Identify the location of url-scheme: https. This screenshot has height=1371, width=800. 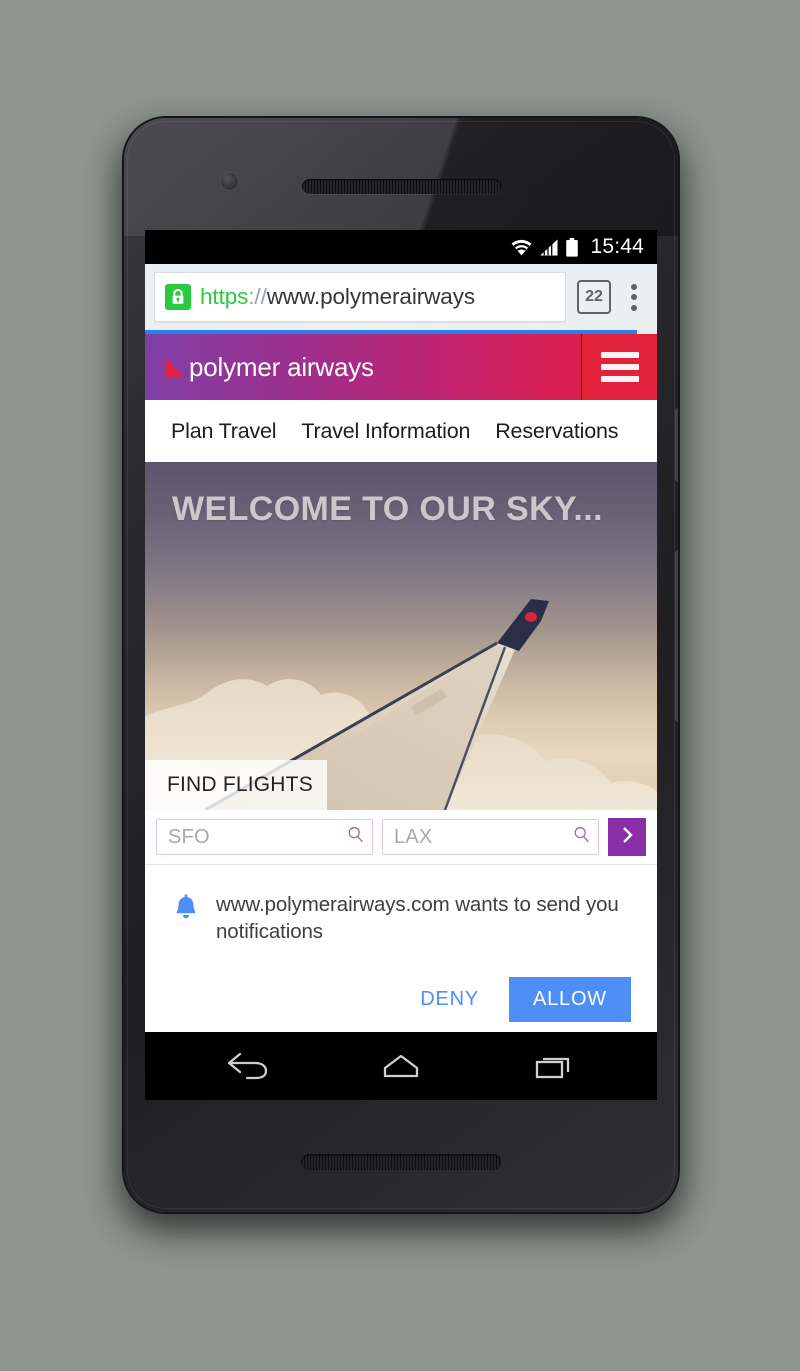
(224, 296).